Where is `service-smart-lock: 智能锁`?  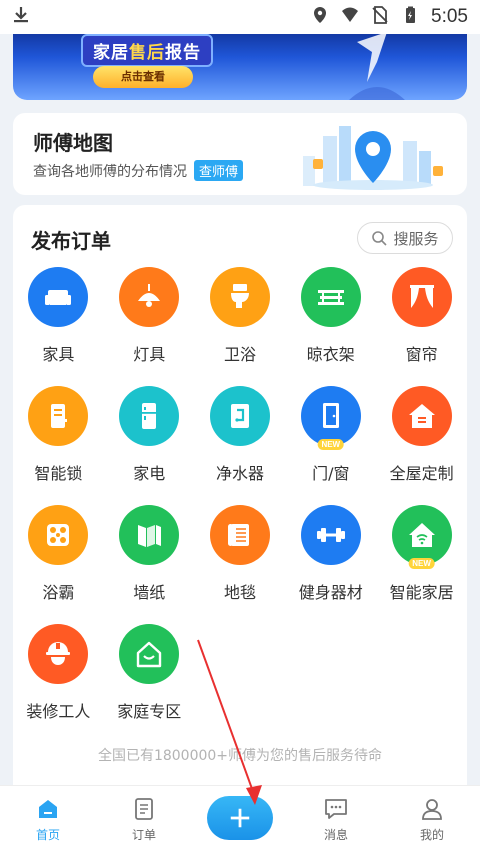 service-smart-lock: 智能锁 is located at coordinates (58, 438).